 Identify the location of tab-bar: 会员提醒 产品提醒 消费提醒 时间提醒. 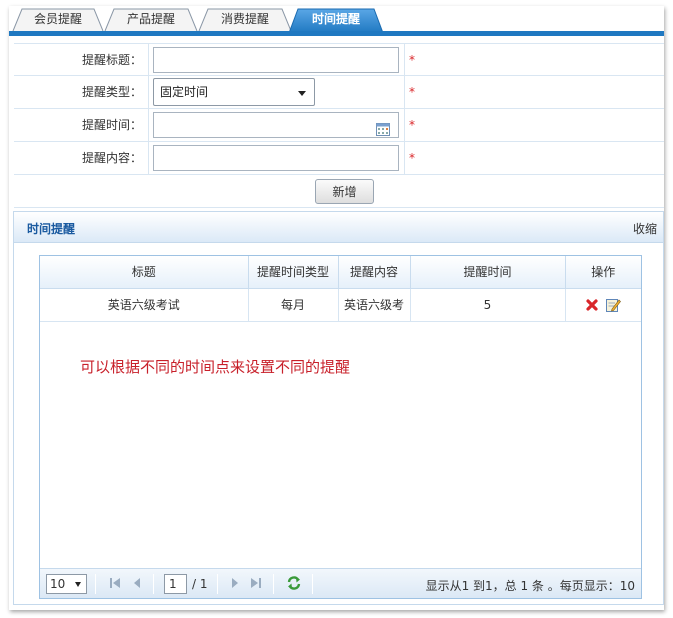
(336, 21).